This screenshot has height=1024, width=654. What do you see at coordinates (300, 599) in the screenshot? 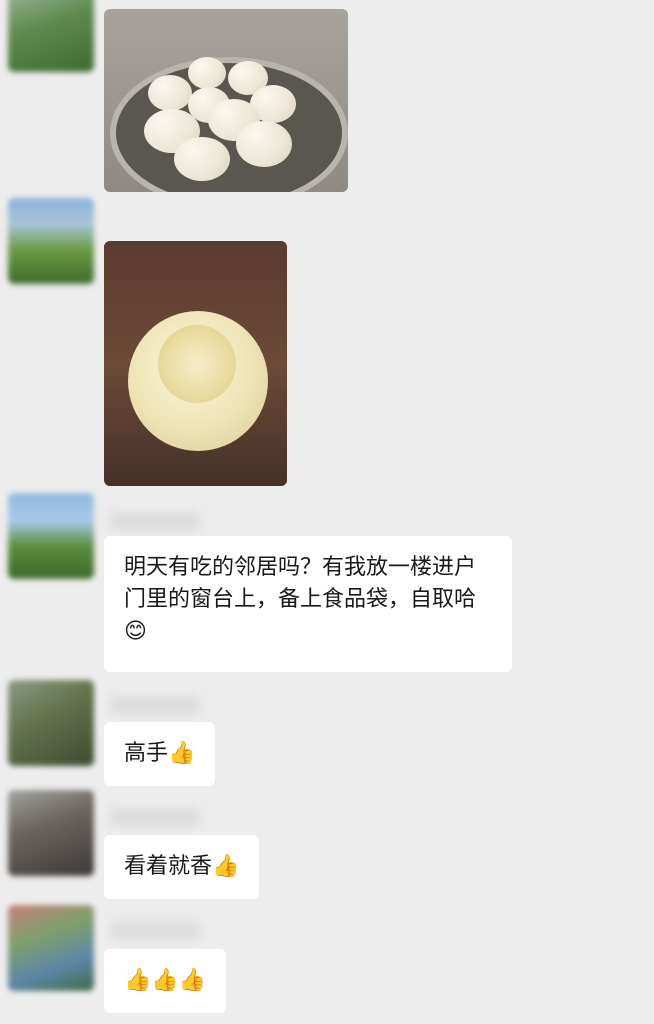
I see `message-text: 明天有吃的邻居吗？有我放一楼进户门里的窗台上，备上食品袋，自取哈😊` at bounding box center [300, 599].